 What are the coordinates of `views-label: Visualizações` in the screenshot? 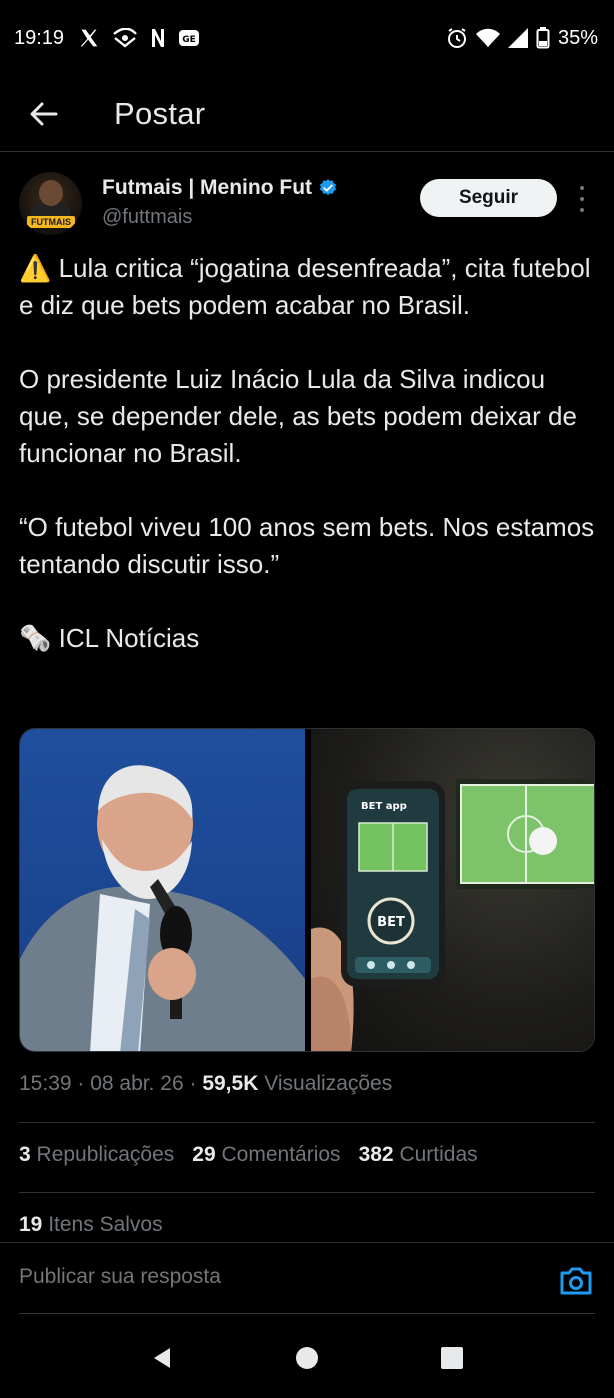 It's located at (328, 1083).